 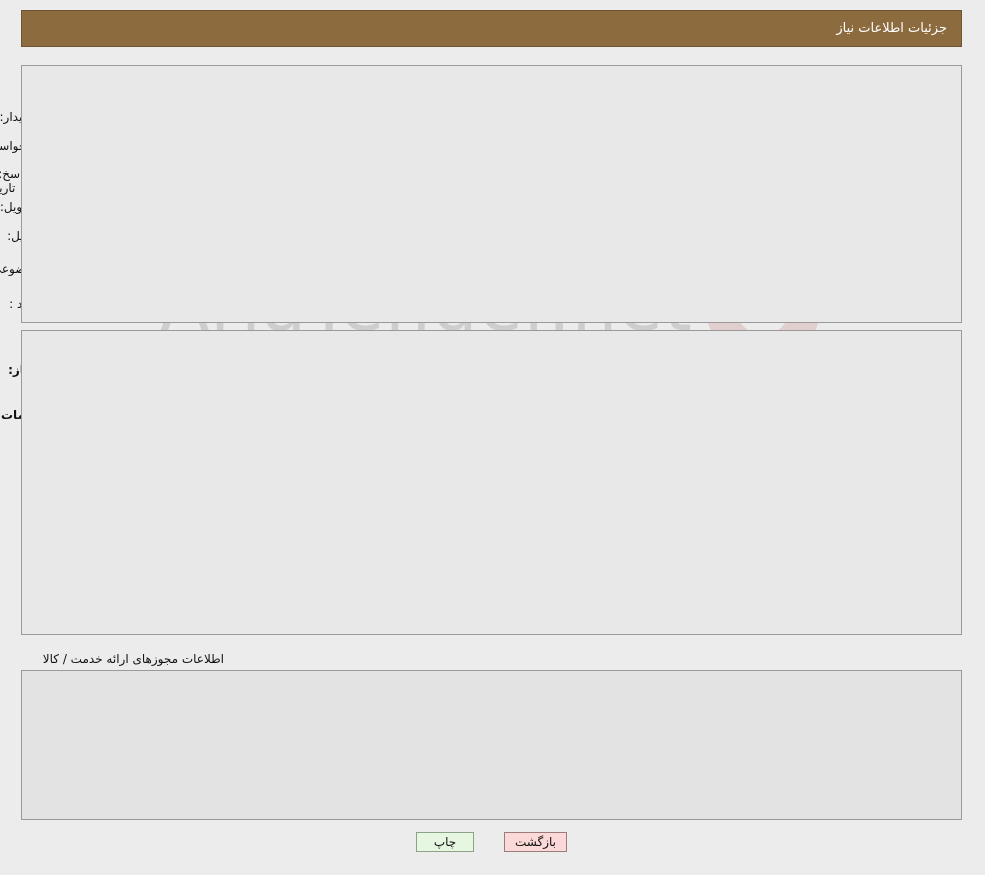 What do you see at coordinates (134, 659) in the screenshot?
I see `permits-section-caption: اطلاعات مجوزهای ارائه خدمت / کالا` at bounding box center [134, 659].